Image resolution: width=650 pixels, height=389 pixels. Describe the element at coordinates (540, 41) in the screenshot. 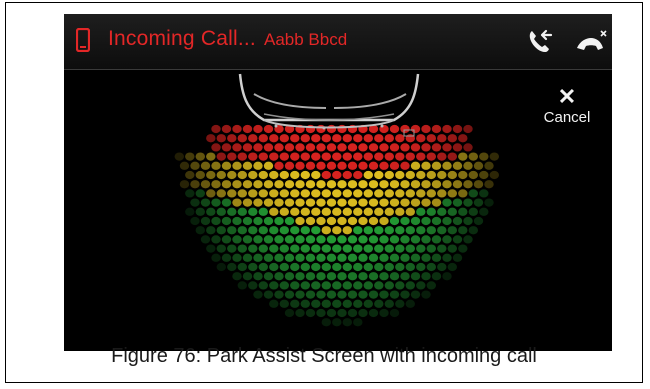

I see `accept-call-icon` at that location.